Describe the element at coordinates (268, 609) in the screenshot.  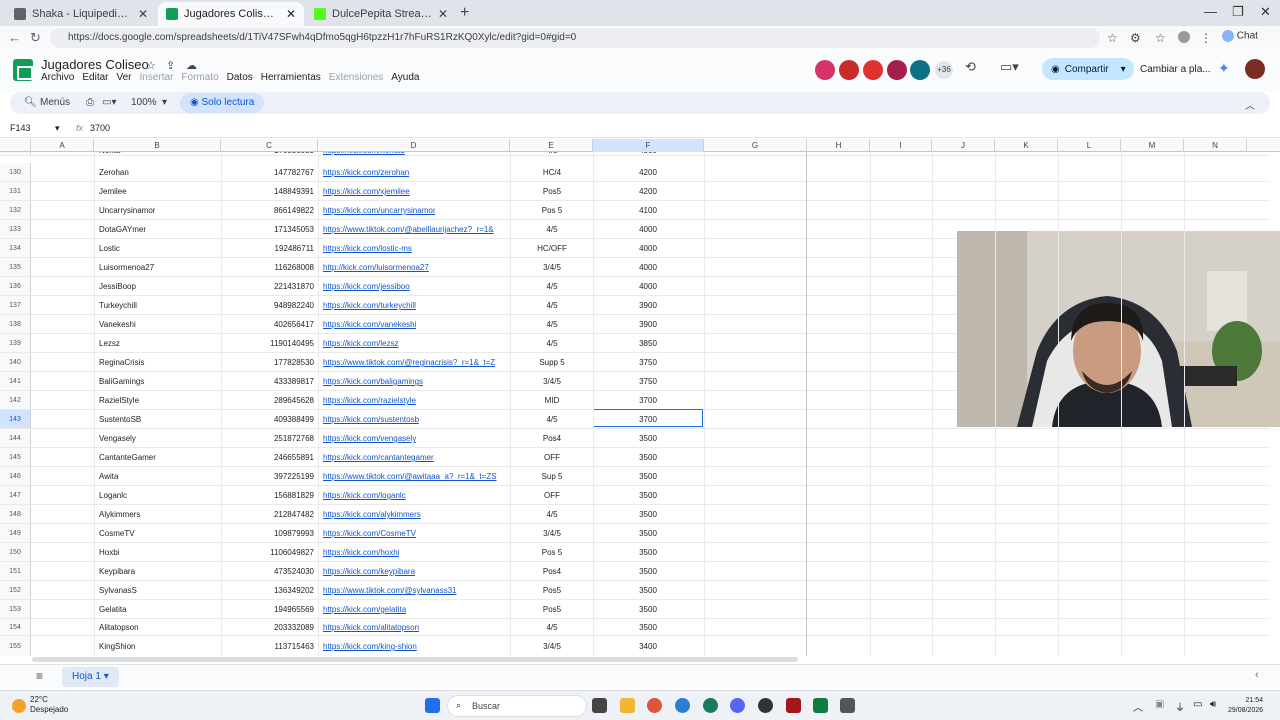
I see `cell-id: 194965569` at that location.